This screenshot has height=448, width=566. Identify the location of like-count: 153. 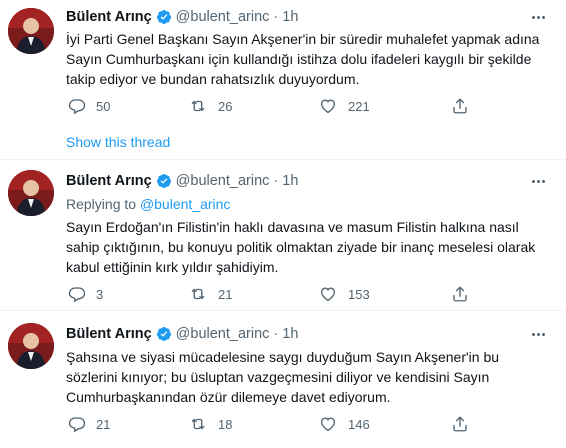
(359, 294).